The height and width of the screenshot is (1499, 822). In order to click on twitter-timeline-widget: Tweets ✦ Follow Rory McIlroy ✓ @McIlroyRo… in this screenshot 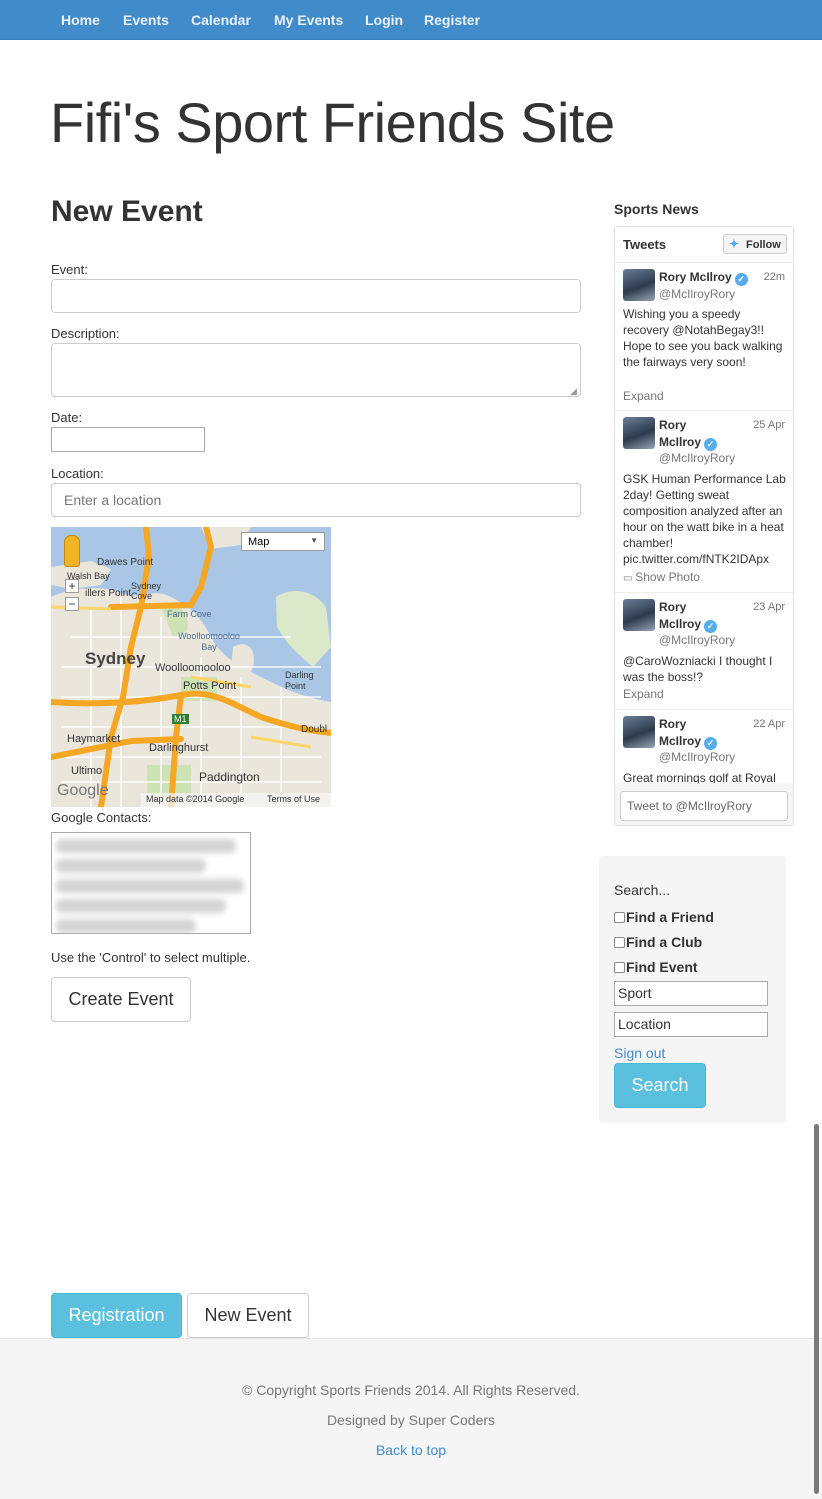, I will do `click(704, 526)`.